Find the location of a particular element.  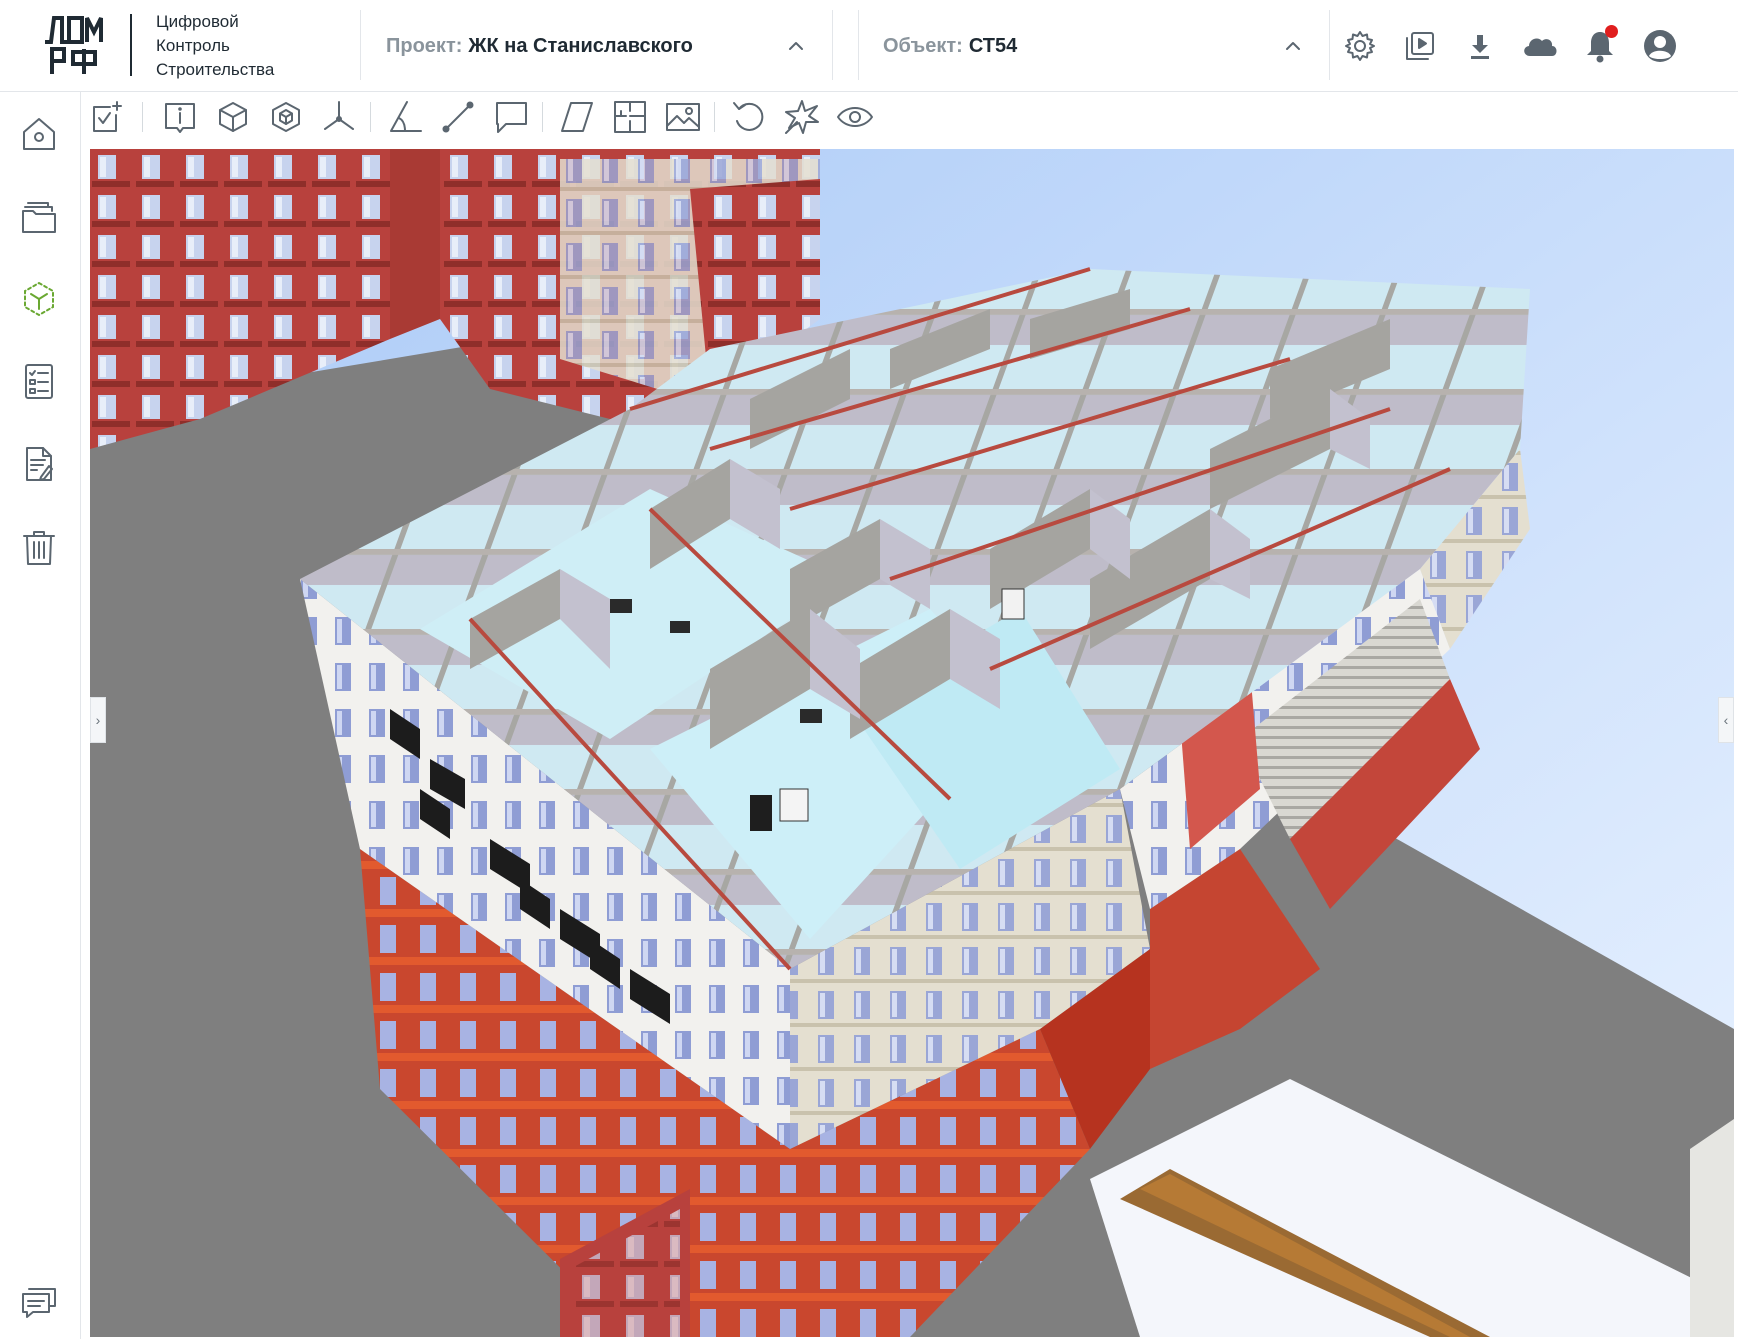

chevron-right-icon: › is located at coordinates (98, 720).